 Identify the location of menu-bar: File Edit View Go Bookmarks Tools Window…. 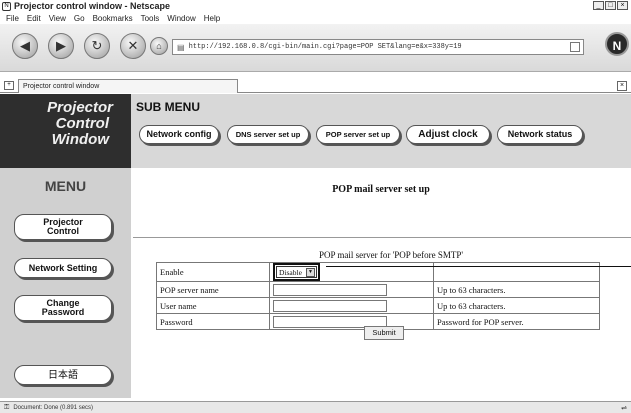
(315, 18).